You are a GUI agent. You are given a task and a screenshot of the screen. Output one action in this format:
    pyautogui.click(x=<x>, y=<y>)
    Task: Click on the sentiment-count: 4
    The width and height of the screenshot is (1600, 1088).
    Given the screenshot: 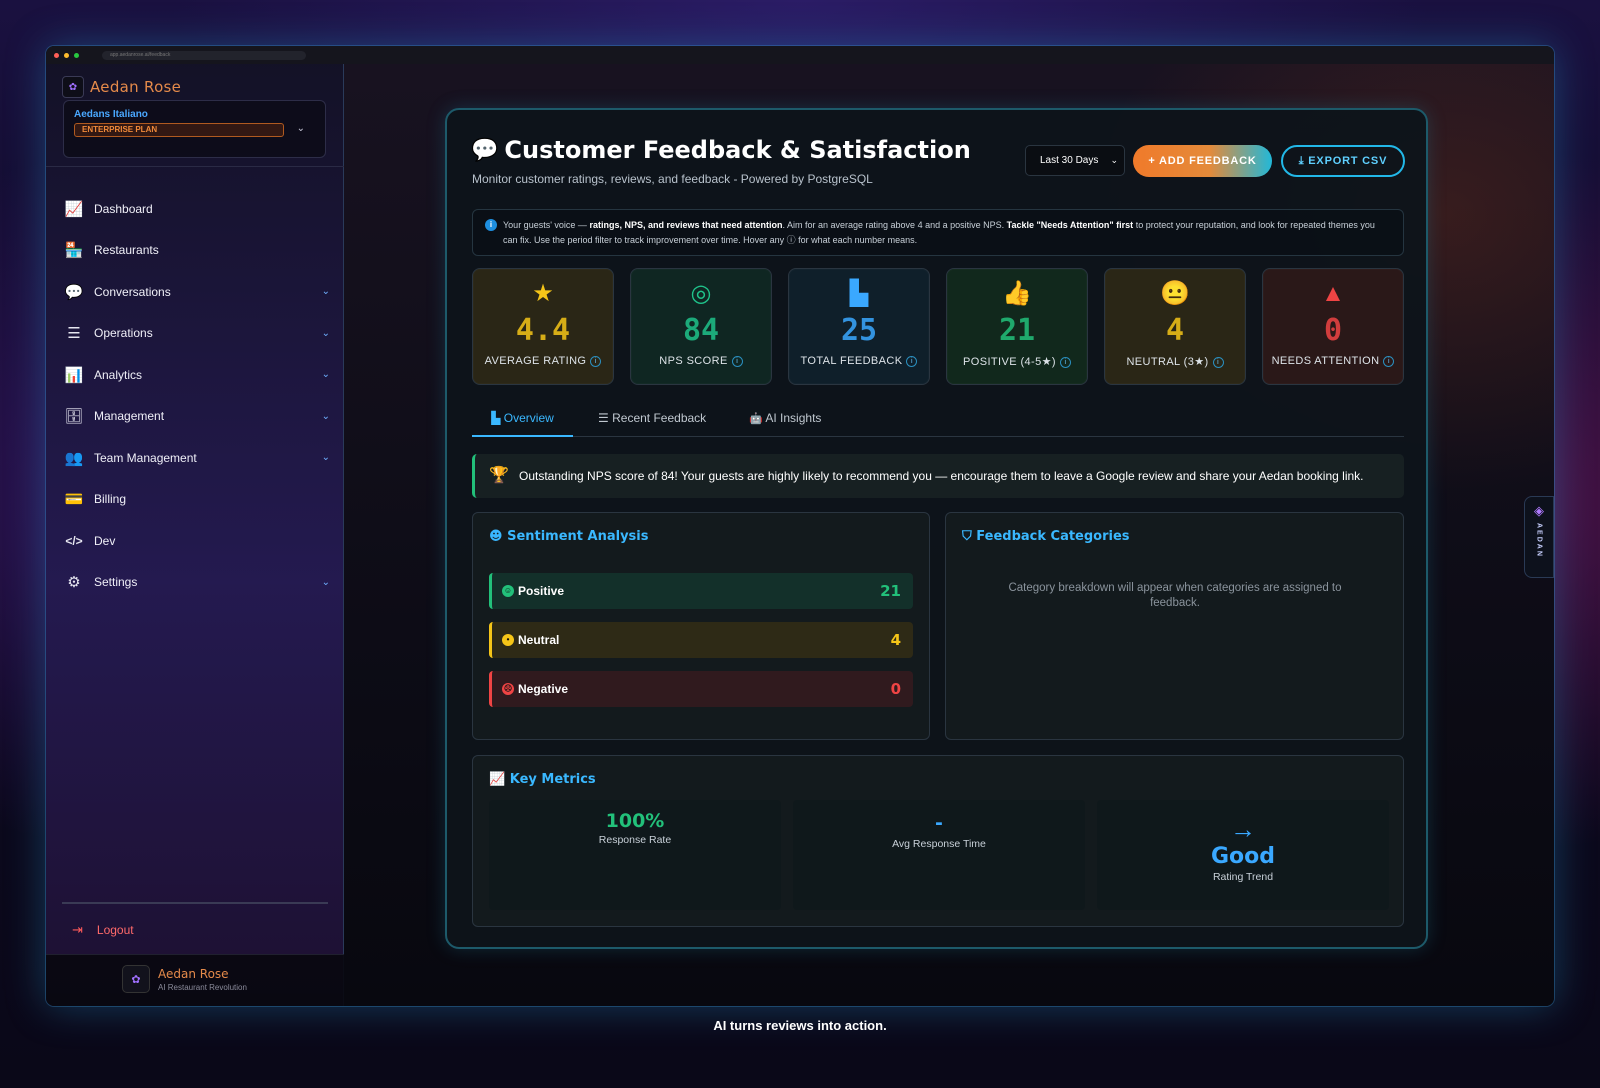 What is the action you would take?
    pyautogui.click(x=895, y=640)
    